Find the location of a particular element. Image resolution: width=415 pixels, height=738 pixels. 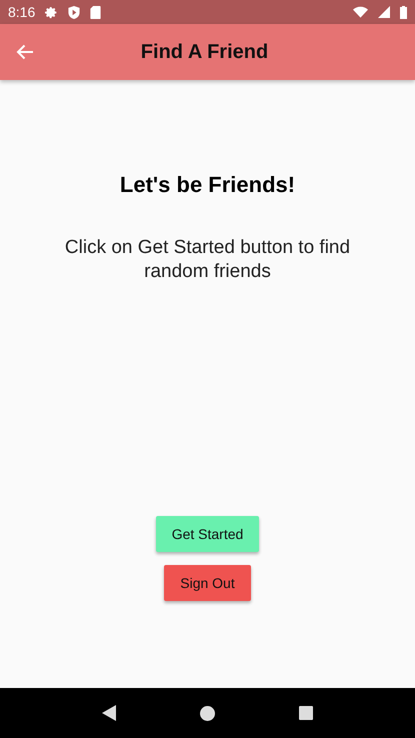

signal-icon is located at coordinates (384, 12).